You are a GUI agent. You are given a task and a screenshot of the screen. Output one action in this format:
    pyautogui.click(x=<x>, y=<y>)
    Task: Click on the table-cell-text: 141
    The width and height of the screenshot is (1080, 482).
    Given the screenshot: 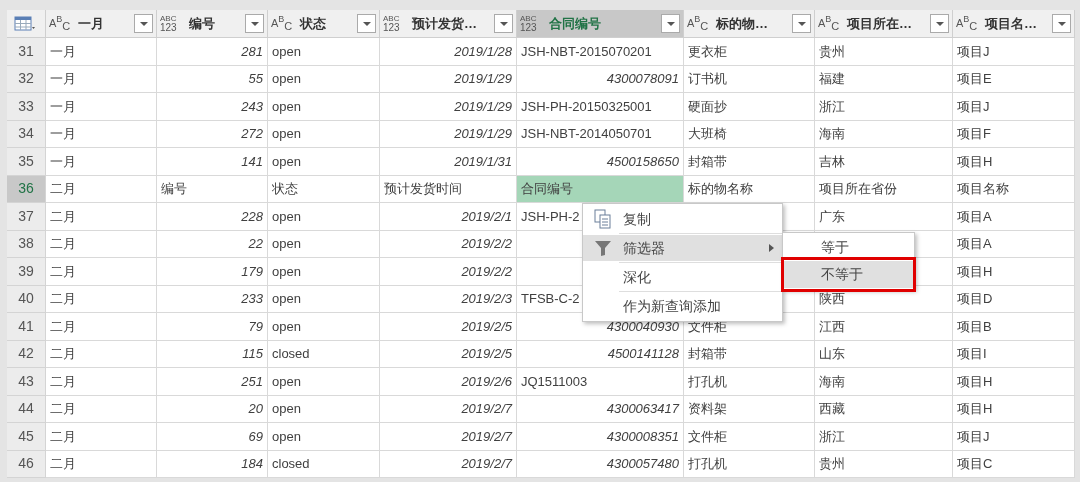 What is the action you would take?
    pyautogui.click(x=252, y=161)
    